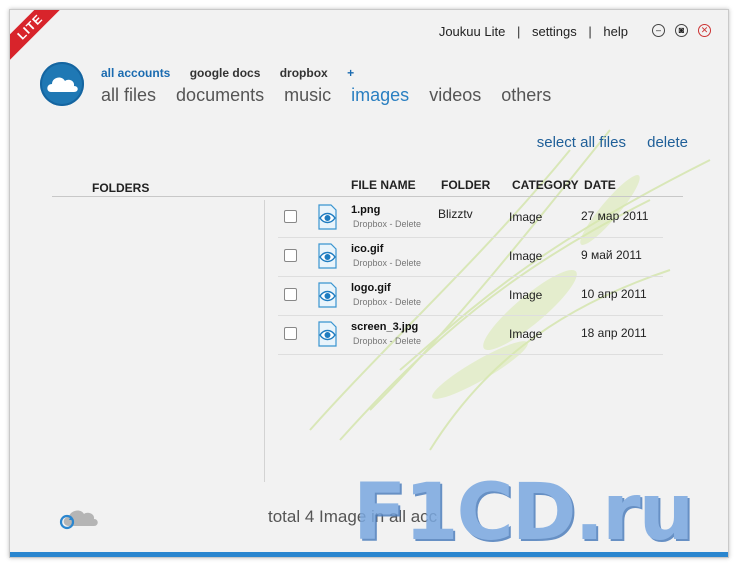  What do you see at coordinates (681, 30) in the screenshot?
I see `maximize-button: ◙` at bounding box center [681, 30].